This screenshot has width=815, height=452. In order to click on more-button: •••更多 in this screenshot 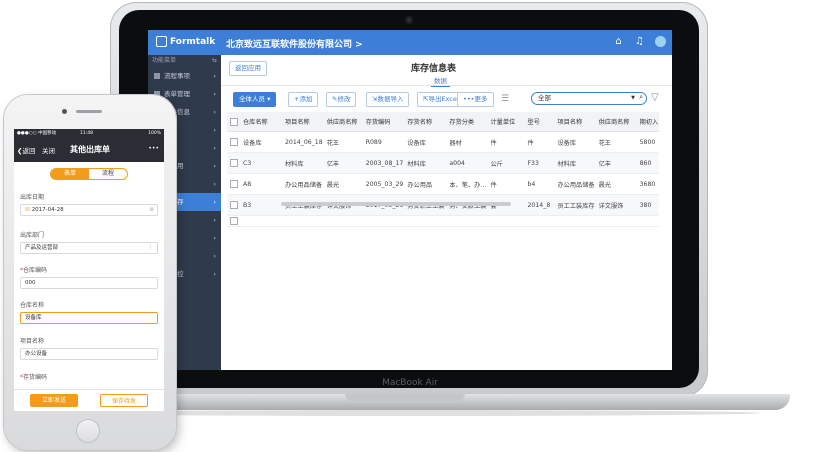, I will do `click(475, 99)`.